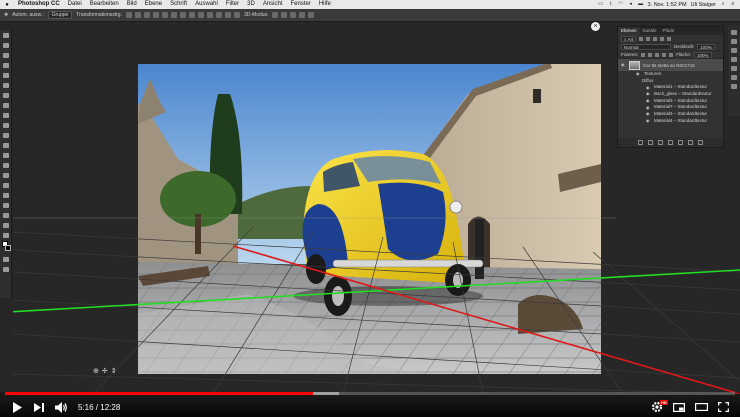 This screenshot has width=740, height=417. Describe the element at coordinates (39, 407) in the screenshot. I see `next-button` at that location.